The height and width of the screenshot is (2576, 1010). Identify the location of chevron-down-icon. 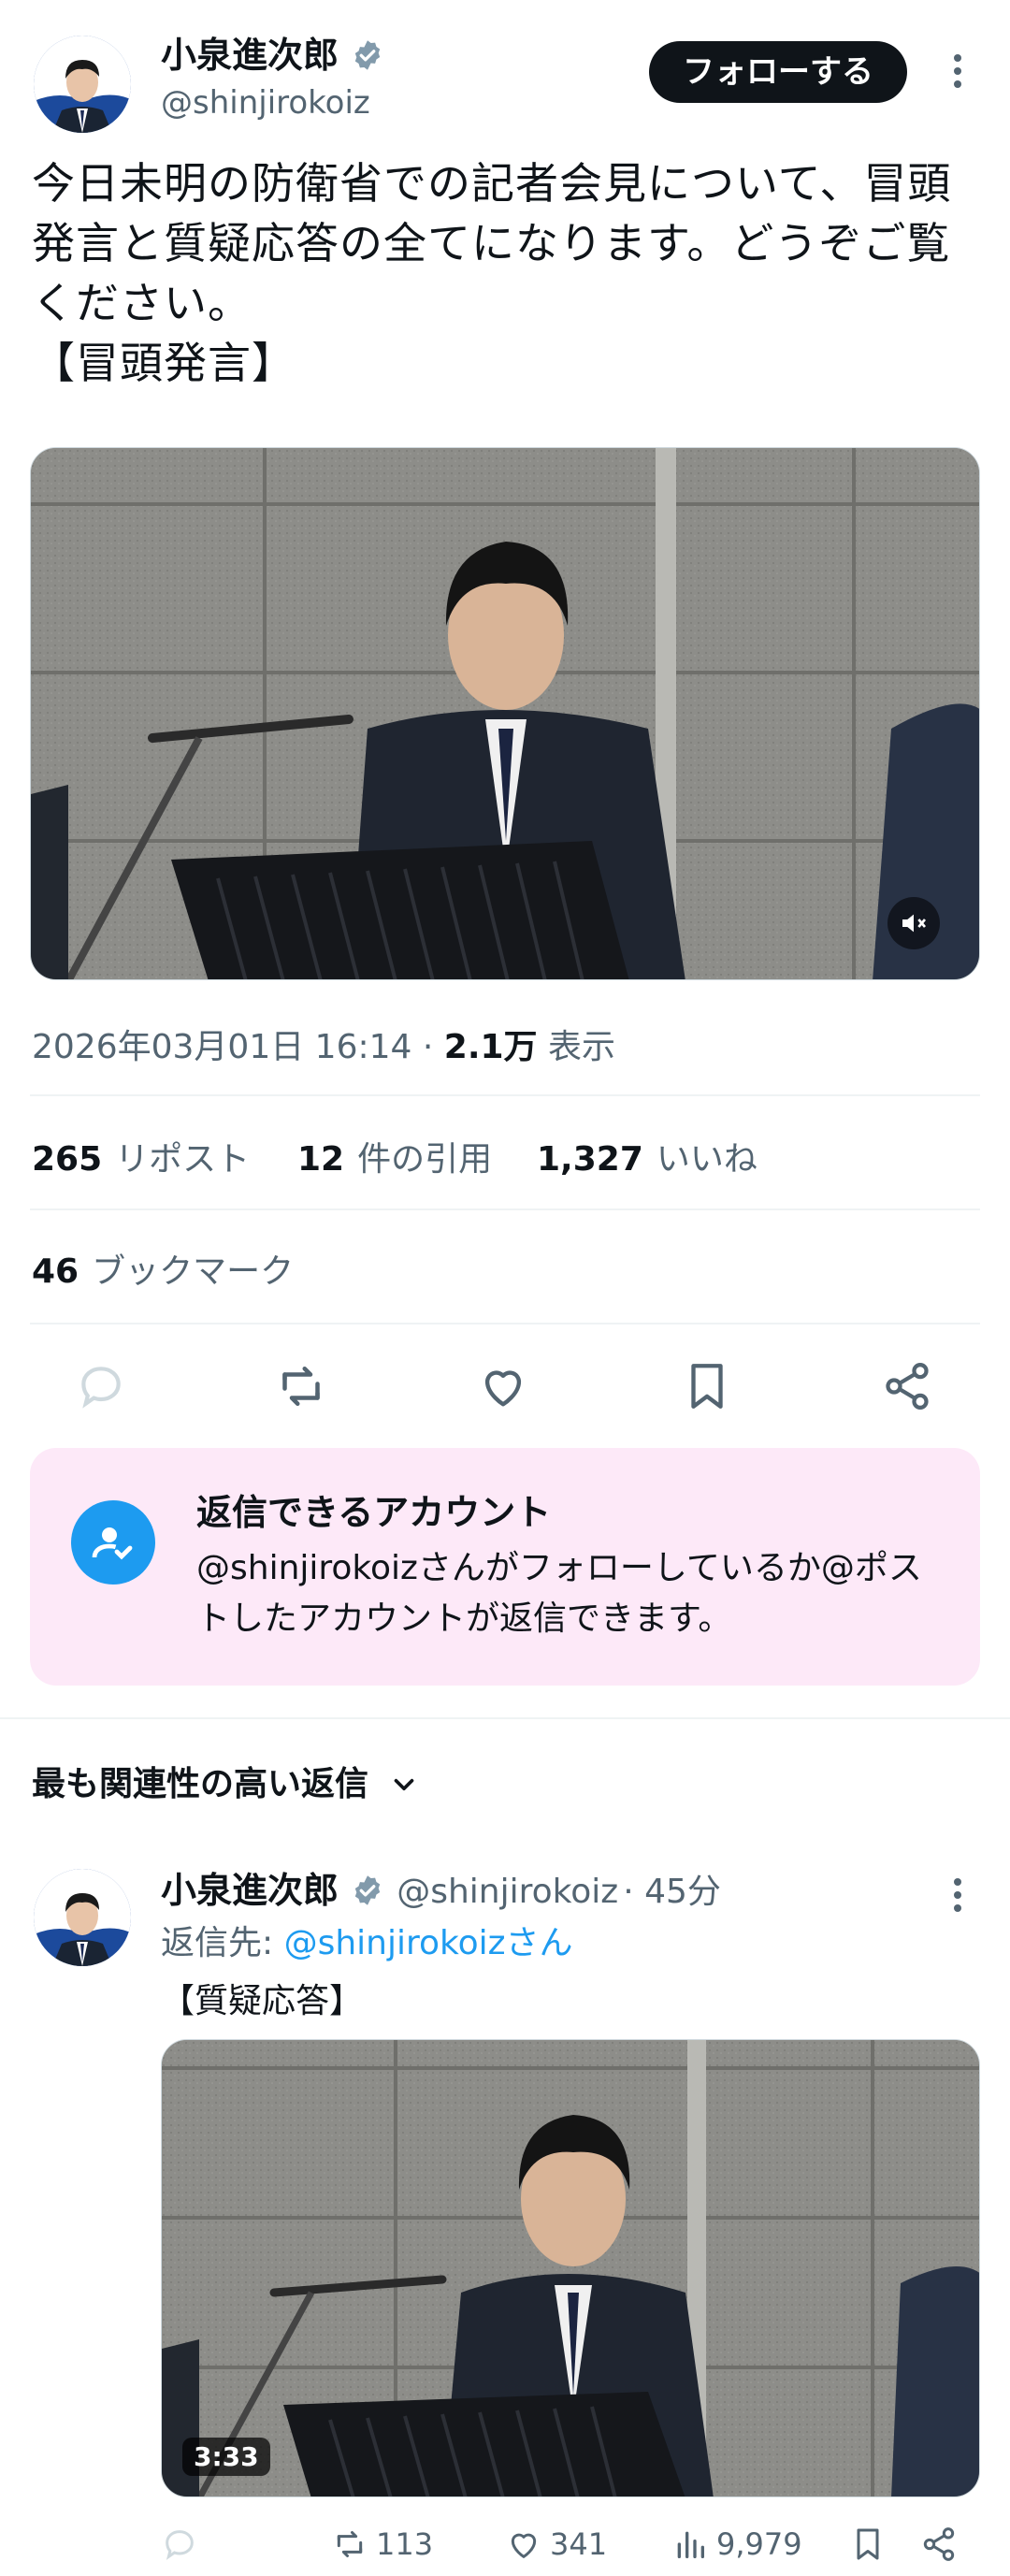
(403, 1785).